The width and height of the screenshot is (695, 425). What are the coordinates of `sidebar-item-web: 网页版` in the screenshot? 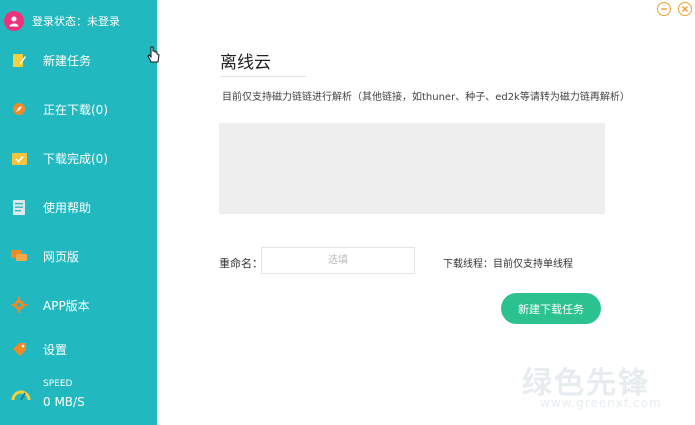 It's located at (78, 256).